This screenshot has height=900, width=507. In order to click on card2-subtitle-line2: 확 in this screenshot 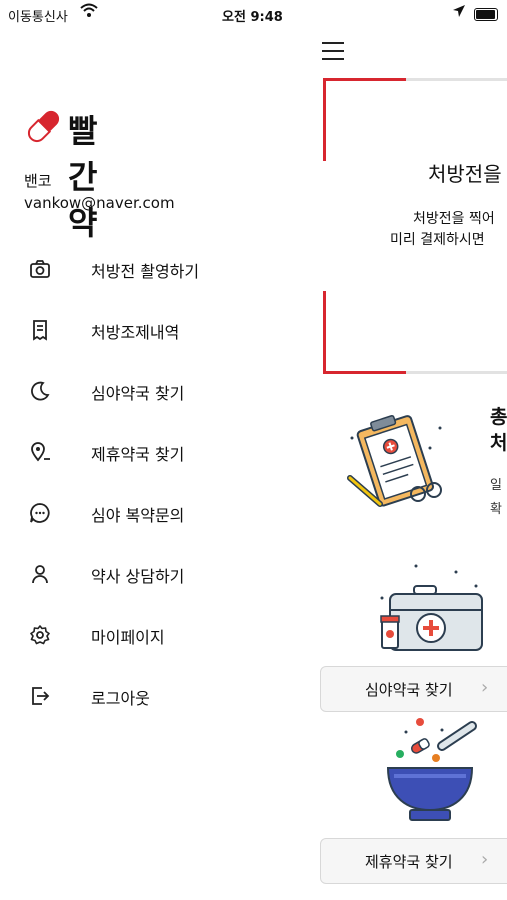, I will do `click(496, 509)`.